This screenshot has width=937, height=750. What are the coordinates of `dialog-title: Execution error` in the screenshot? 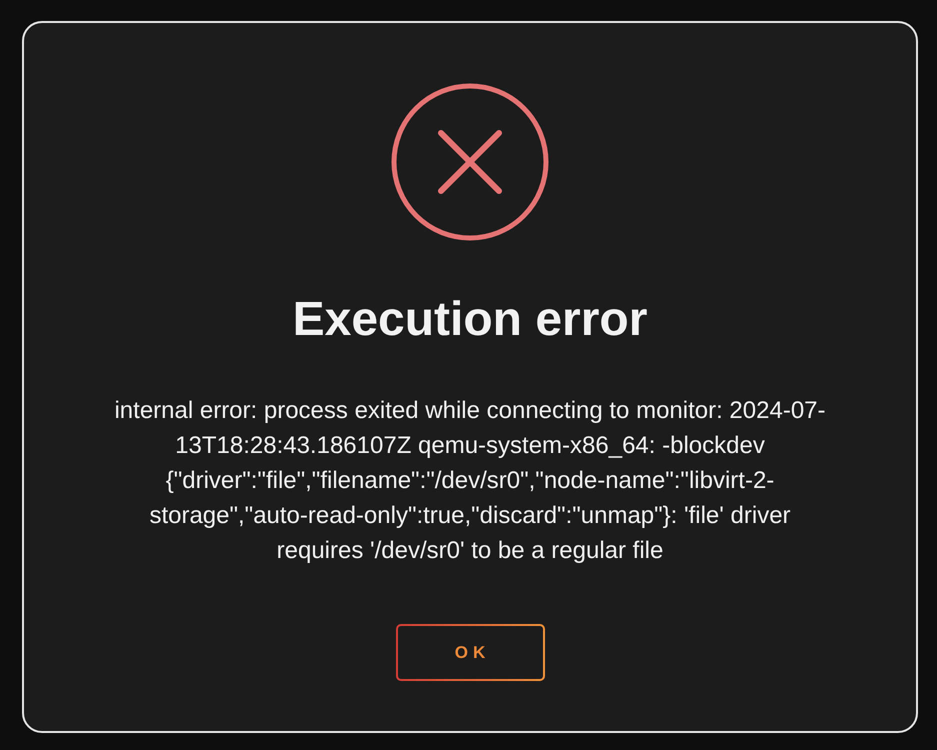 It's located at (470, 320).